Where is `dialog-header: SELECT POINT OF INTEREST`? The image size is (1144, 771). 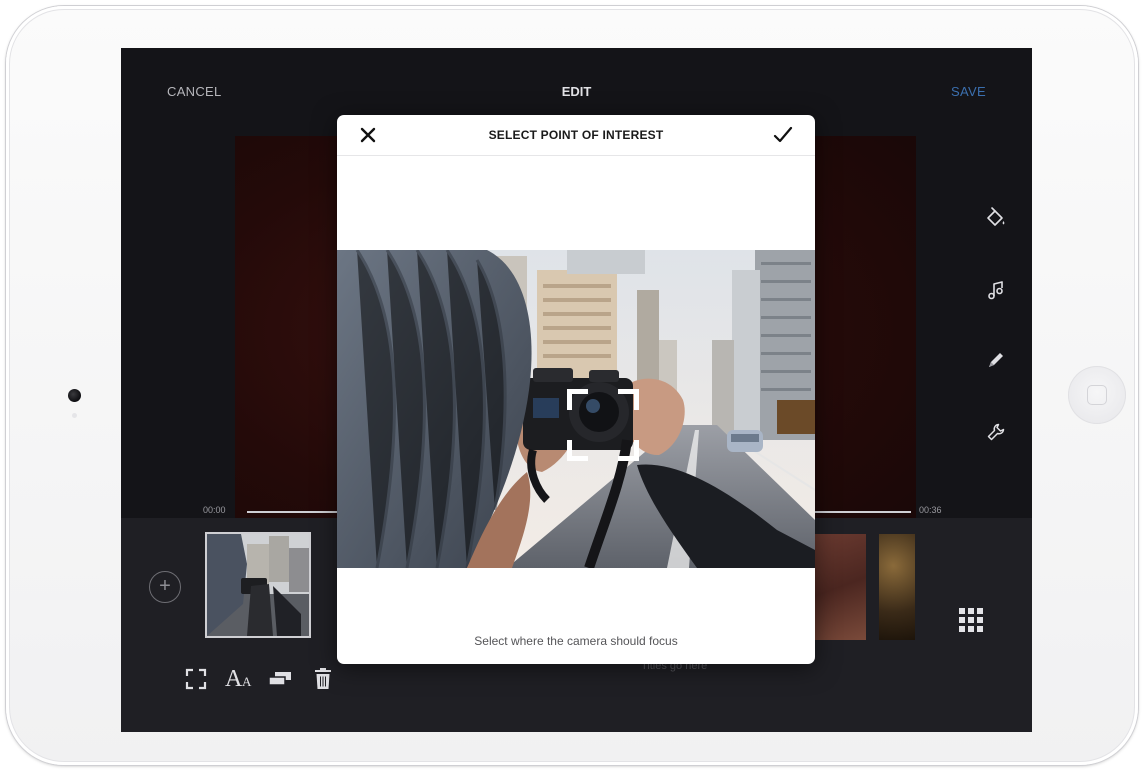 dialog-header: SELECT POINT OF INTEREST is located at coordinates (576, 135).